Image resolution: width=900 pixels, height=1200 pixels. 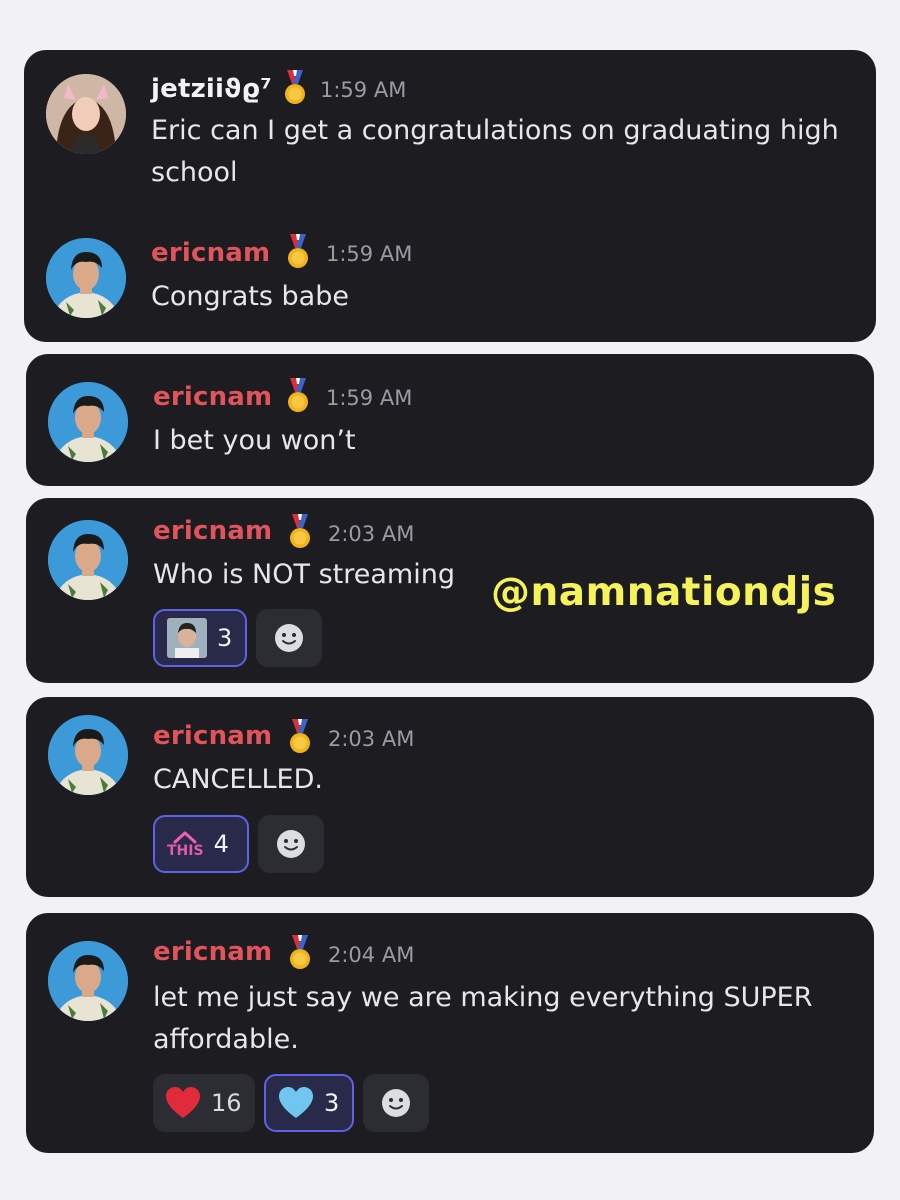 I want to click on this-emoji-icon: THIS, so click(x=185, y=844).